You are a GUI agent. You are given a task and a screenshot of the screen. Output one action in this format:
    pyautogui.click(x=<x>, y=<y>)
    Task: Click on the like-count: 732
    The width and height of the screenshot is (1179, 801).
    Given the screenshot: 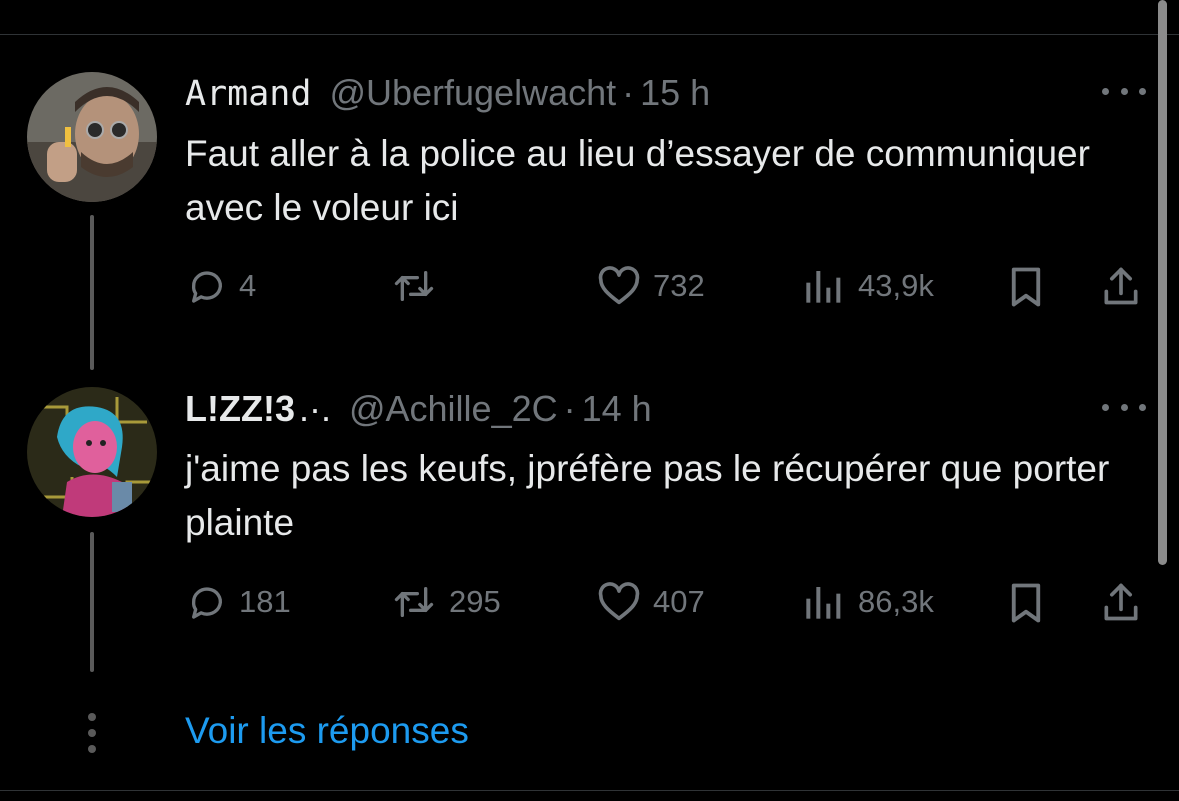 What is the action you would take?
    pyautogui.click(x=679, y=285)
    